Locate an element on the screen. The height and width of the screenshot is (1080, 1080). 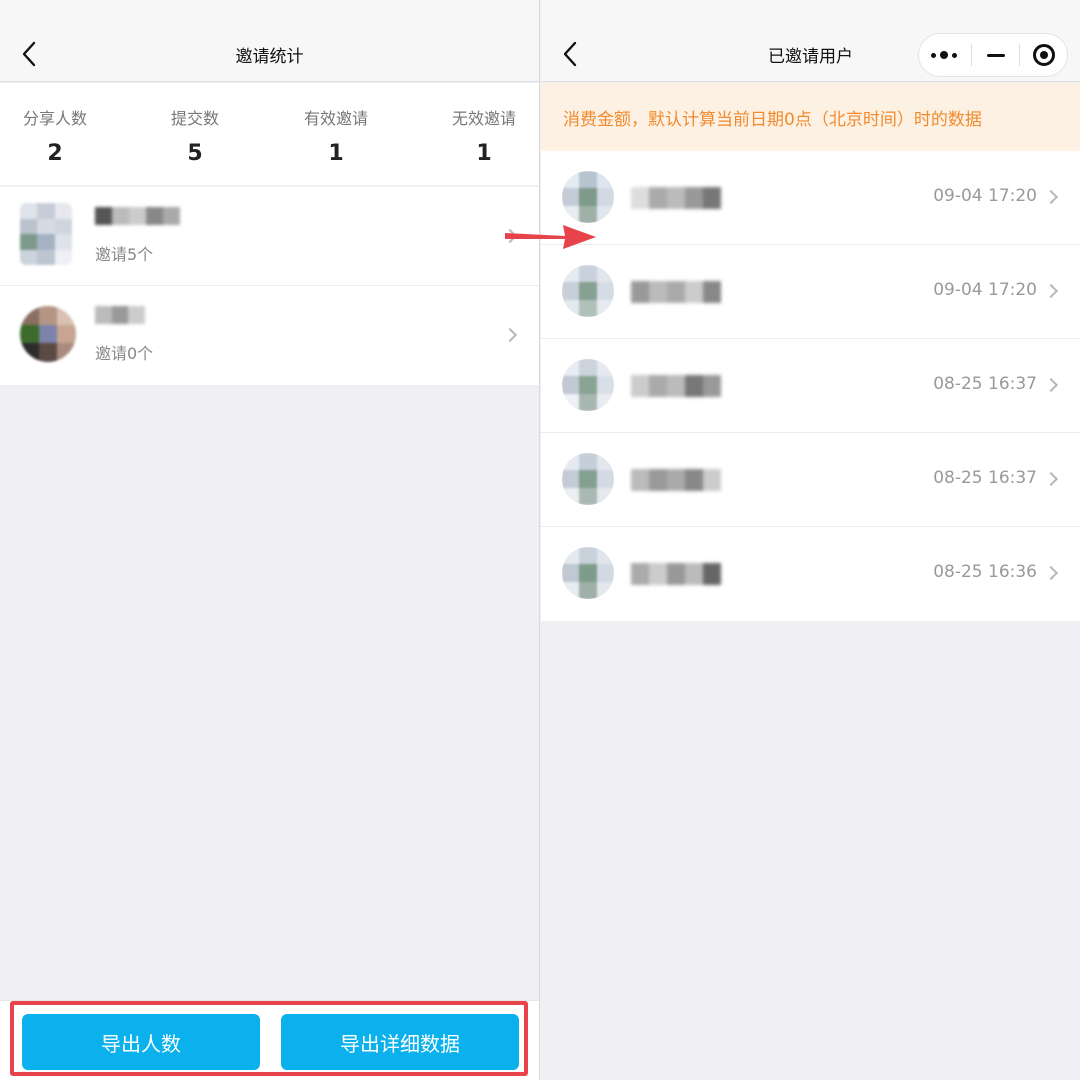
nav-bar: 邀请统计 is located at coordinates (269, 41).